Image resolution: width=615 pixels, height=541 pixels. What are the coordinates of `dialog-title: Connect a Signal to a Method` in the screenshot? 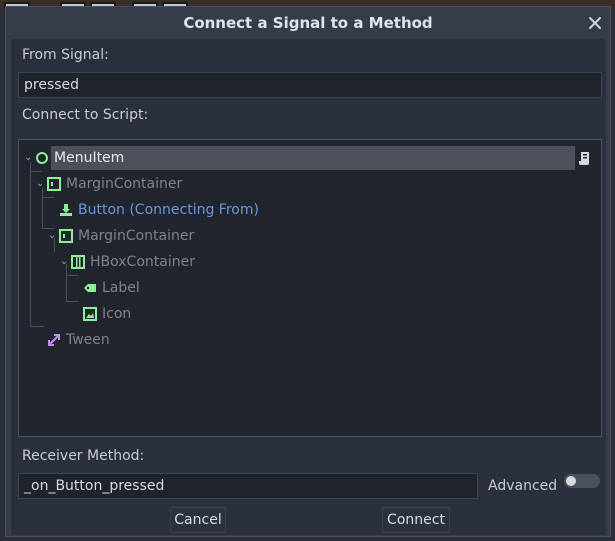 It's located at (308, 23).